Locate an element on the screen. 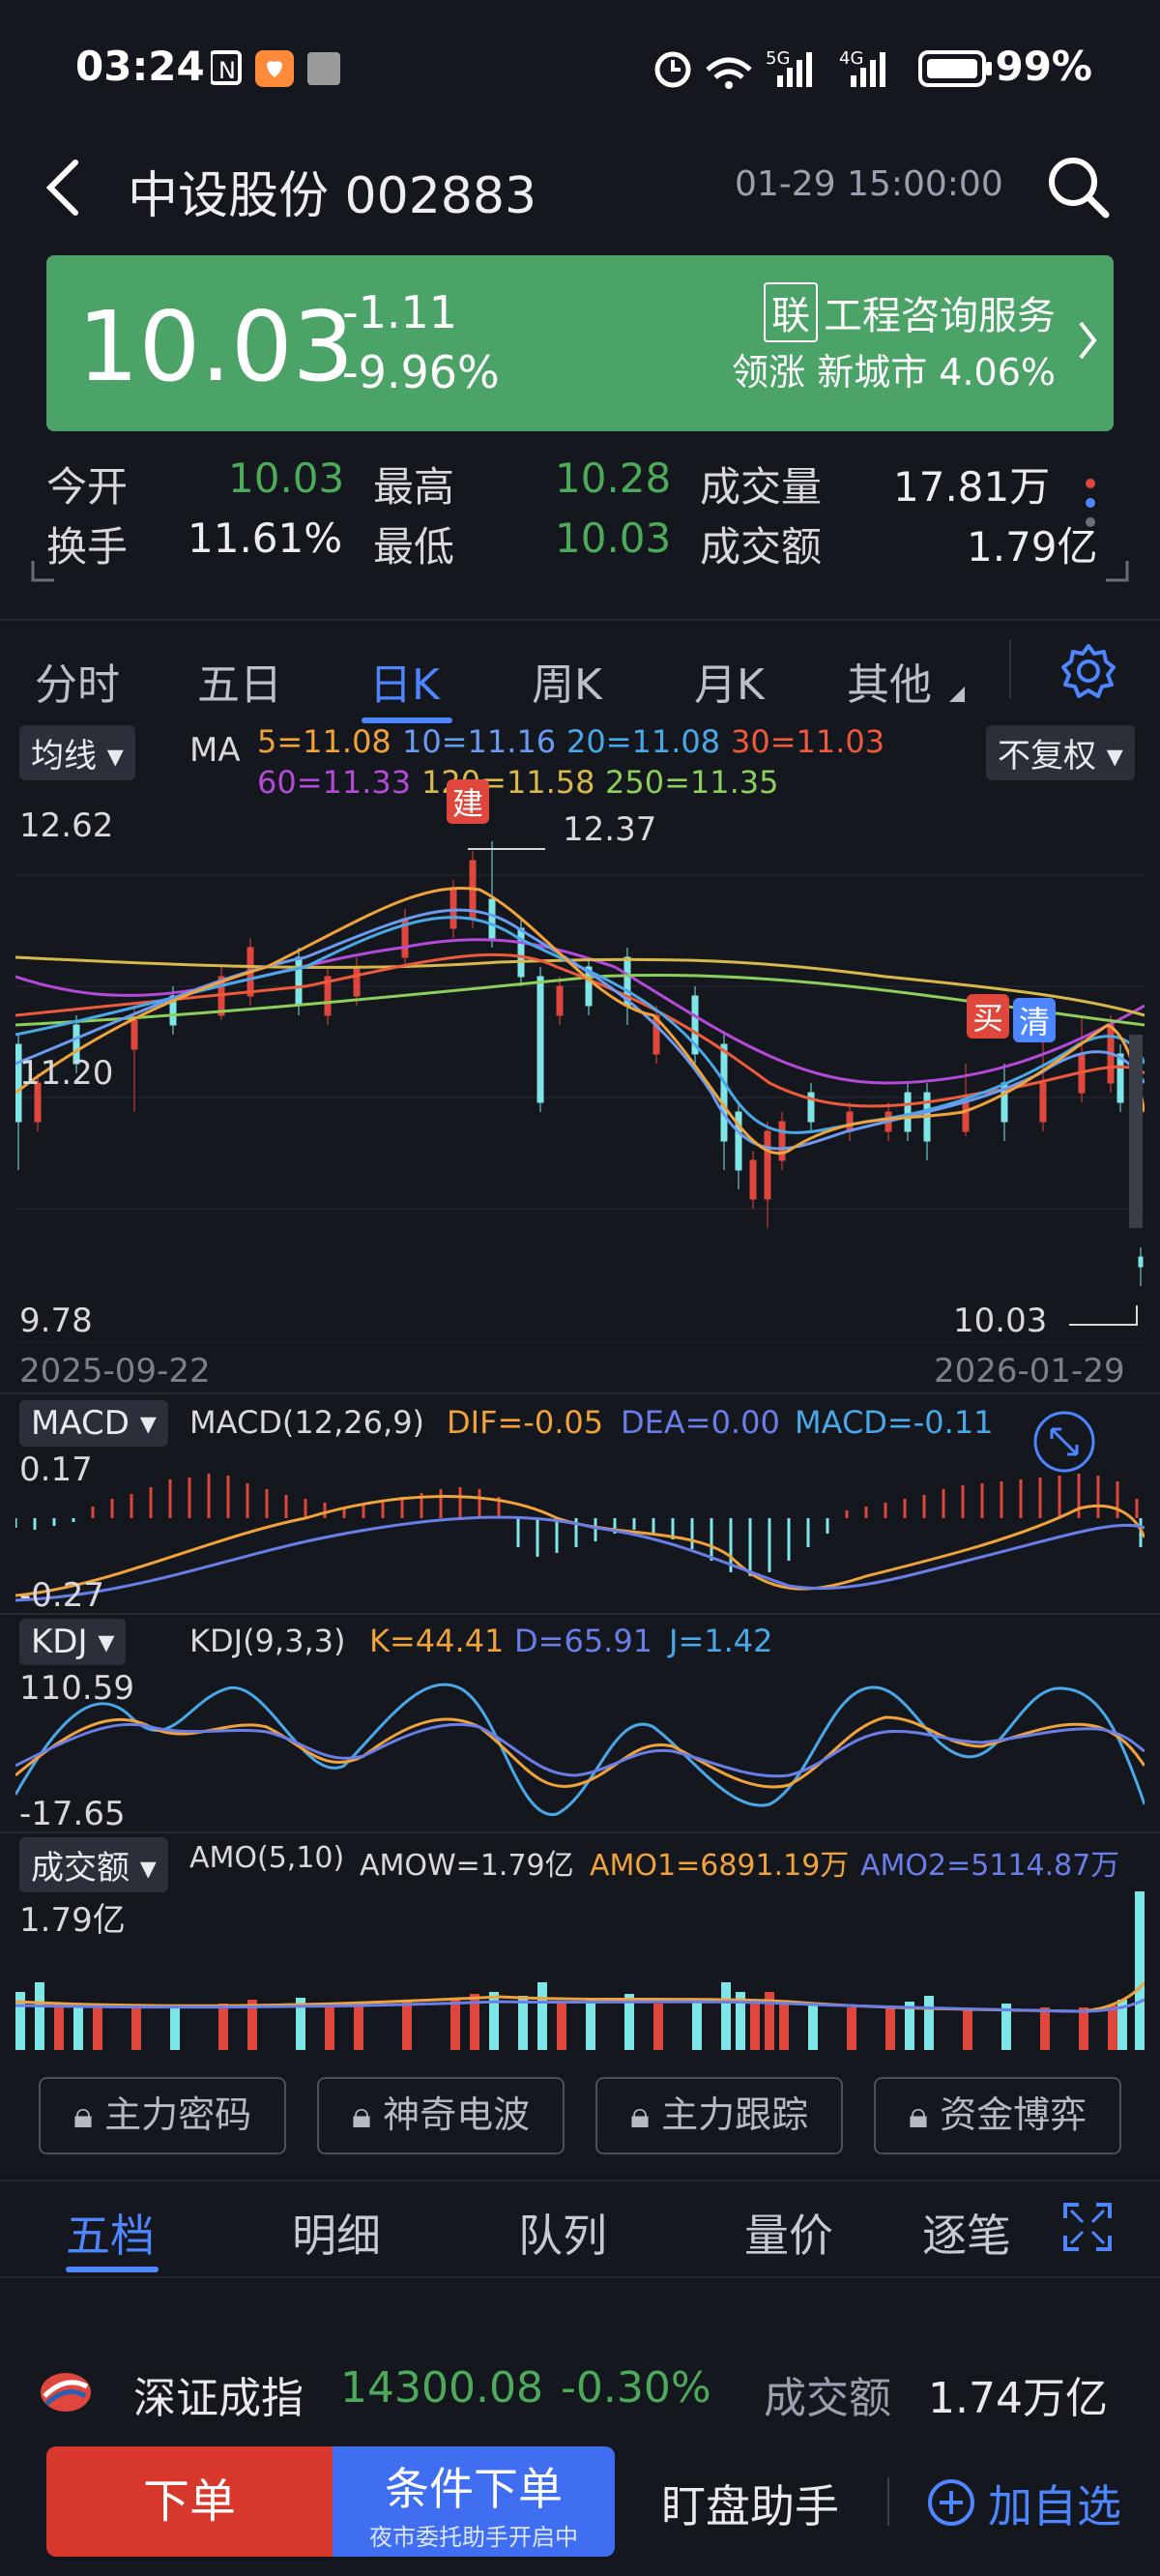 The width and height of the screenshot is (1160, 2576). svg-text: 4G is located at coordinates (851, 58).